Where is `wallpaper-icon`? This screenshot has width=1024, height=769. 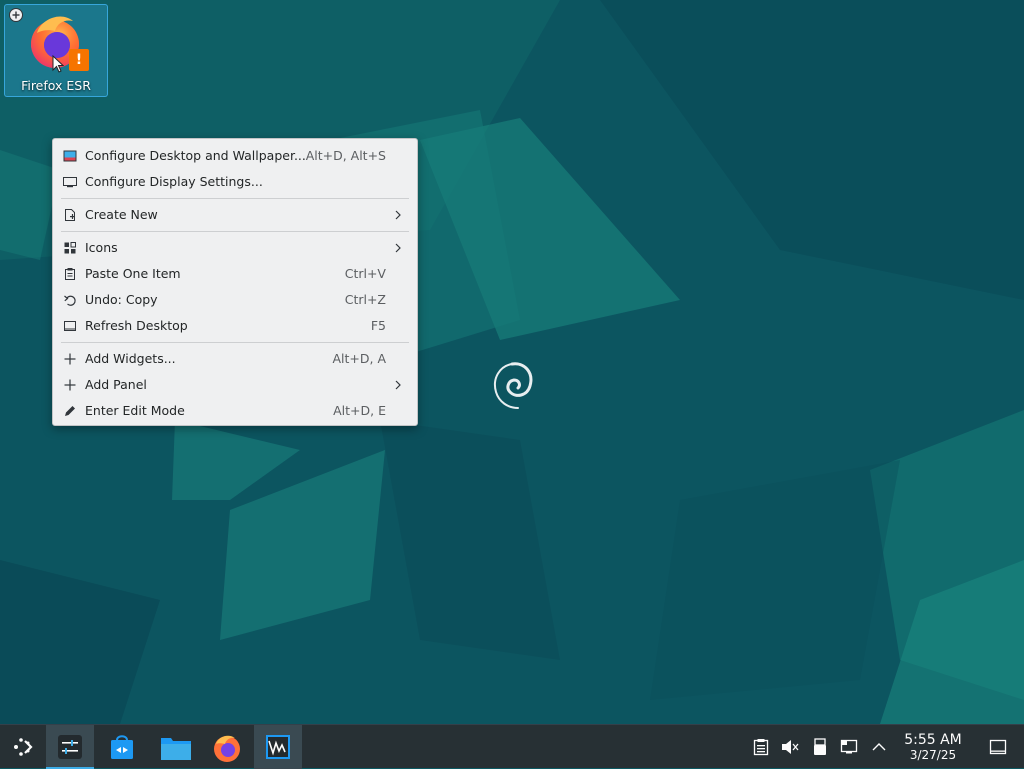 wallpaper-icon is located at coordinates (70, 156).